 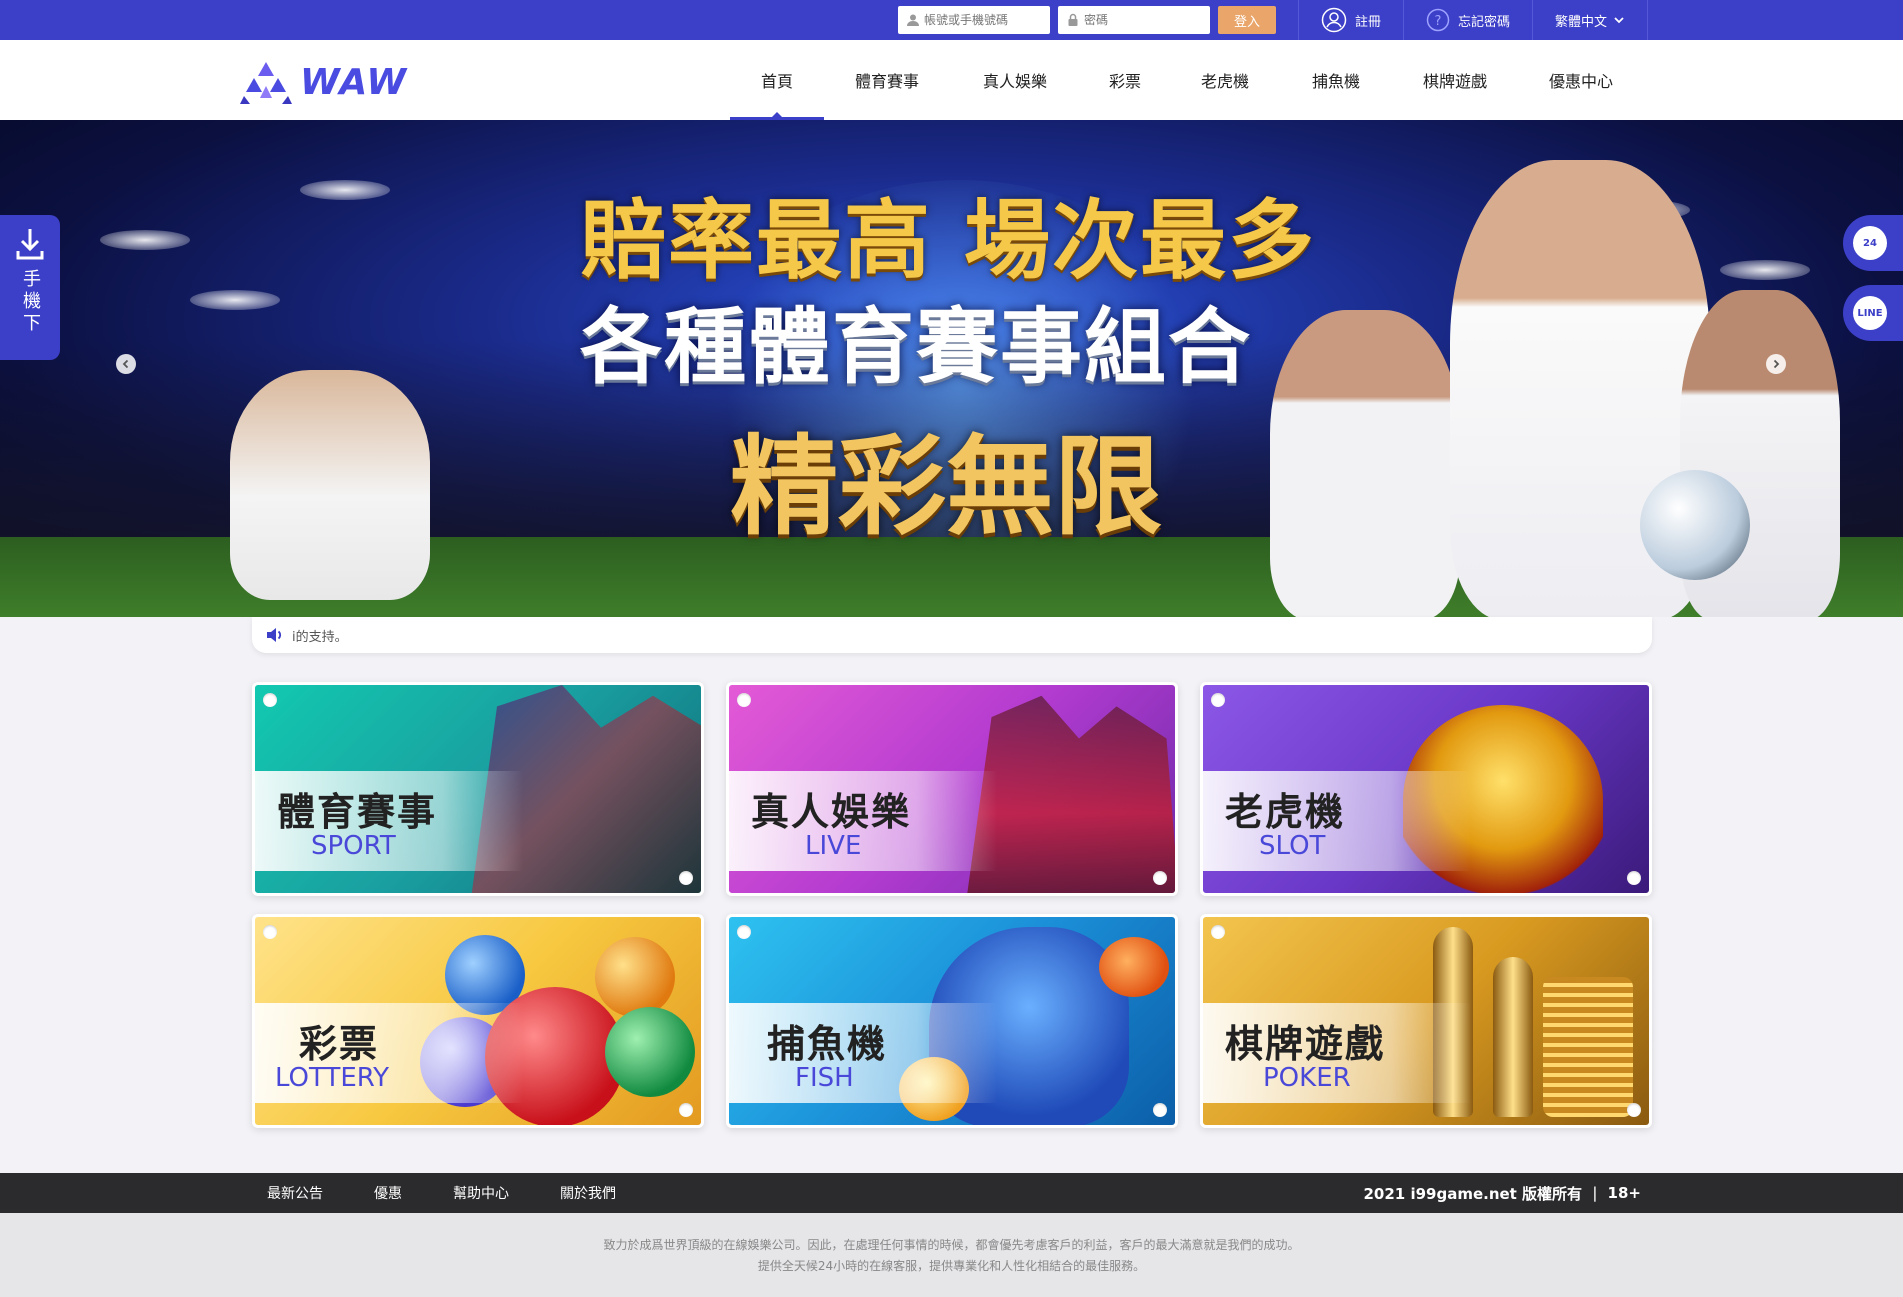 I want to click on top-login-bar: 登入 註冊 ? 忘記密碼 繁體中文, so click(x=951, y=20).